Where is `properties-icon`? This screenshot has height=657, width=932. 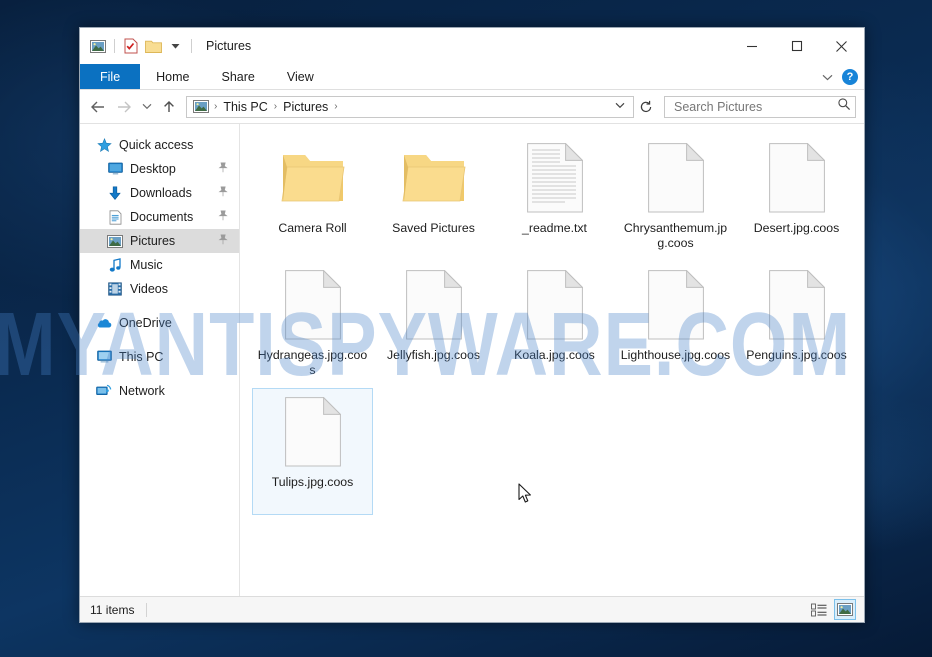
properties-icon is located at coordinates (131, 46).